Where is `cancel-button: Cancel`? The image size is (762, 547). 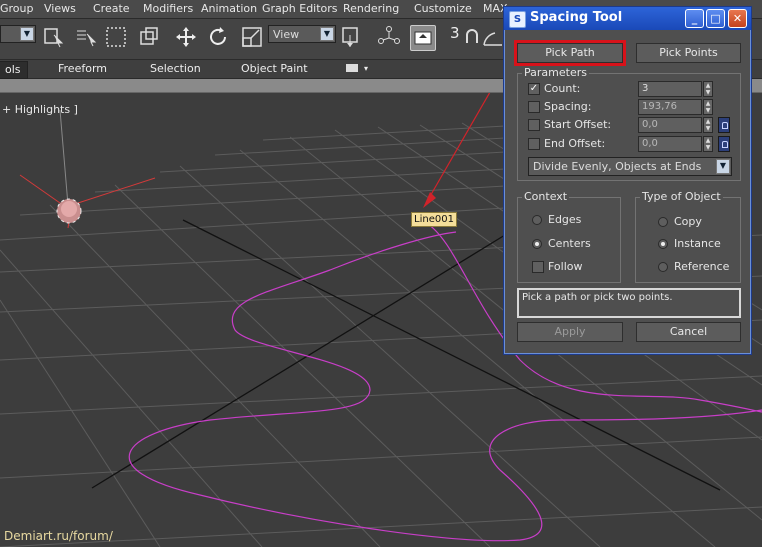 cancel-button: Cancel is located at coordinates (688, 332).